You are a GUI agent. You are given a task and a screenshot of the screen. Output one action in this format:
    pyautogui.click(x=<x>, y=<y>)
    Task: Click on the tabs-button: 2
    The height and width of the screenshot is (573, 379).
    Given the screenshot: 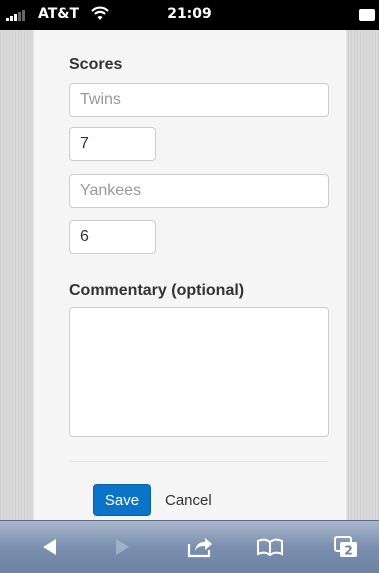 What is the action you would take?
    pyautogui.click(x=346, y=547)
    